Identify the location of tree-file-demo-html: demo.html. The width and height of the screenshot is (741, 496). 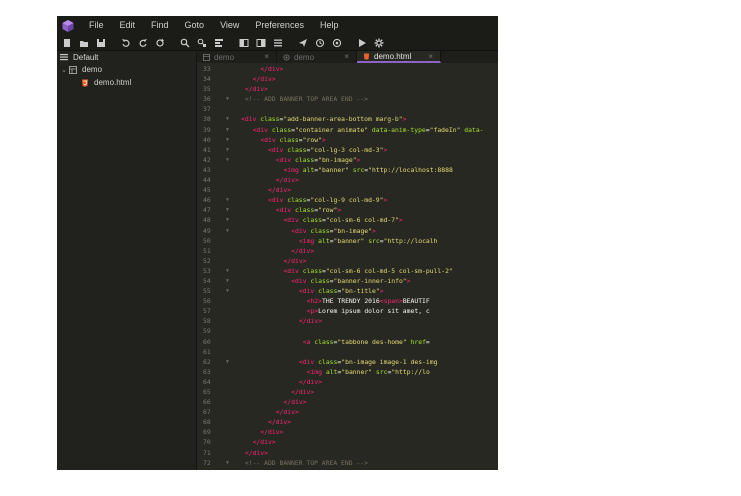
(126, 82).